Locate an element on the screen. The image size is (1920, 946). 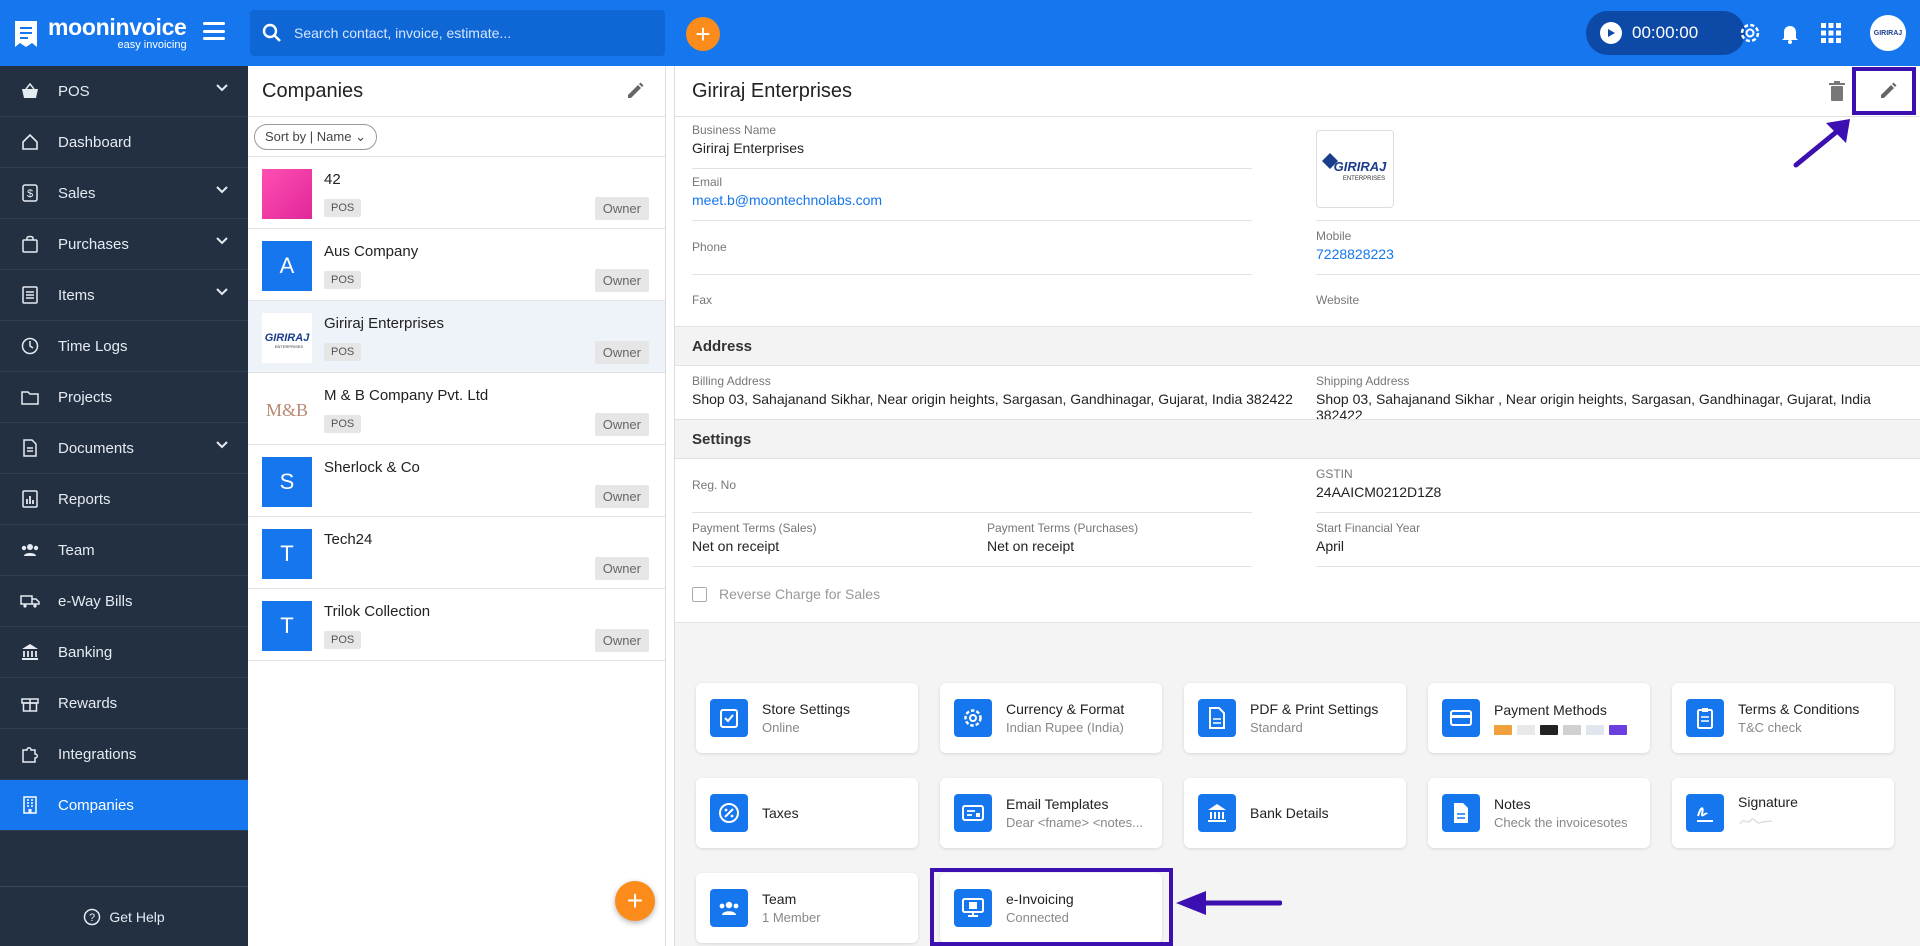
terms-conditions-card: Terms & Conditions T&C check is located at coordinates (1783, 718).